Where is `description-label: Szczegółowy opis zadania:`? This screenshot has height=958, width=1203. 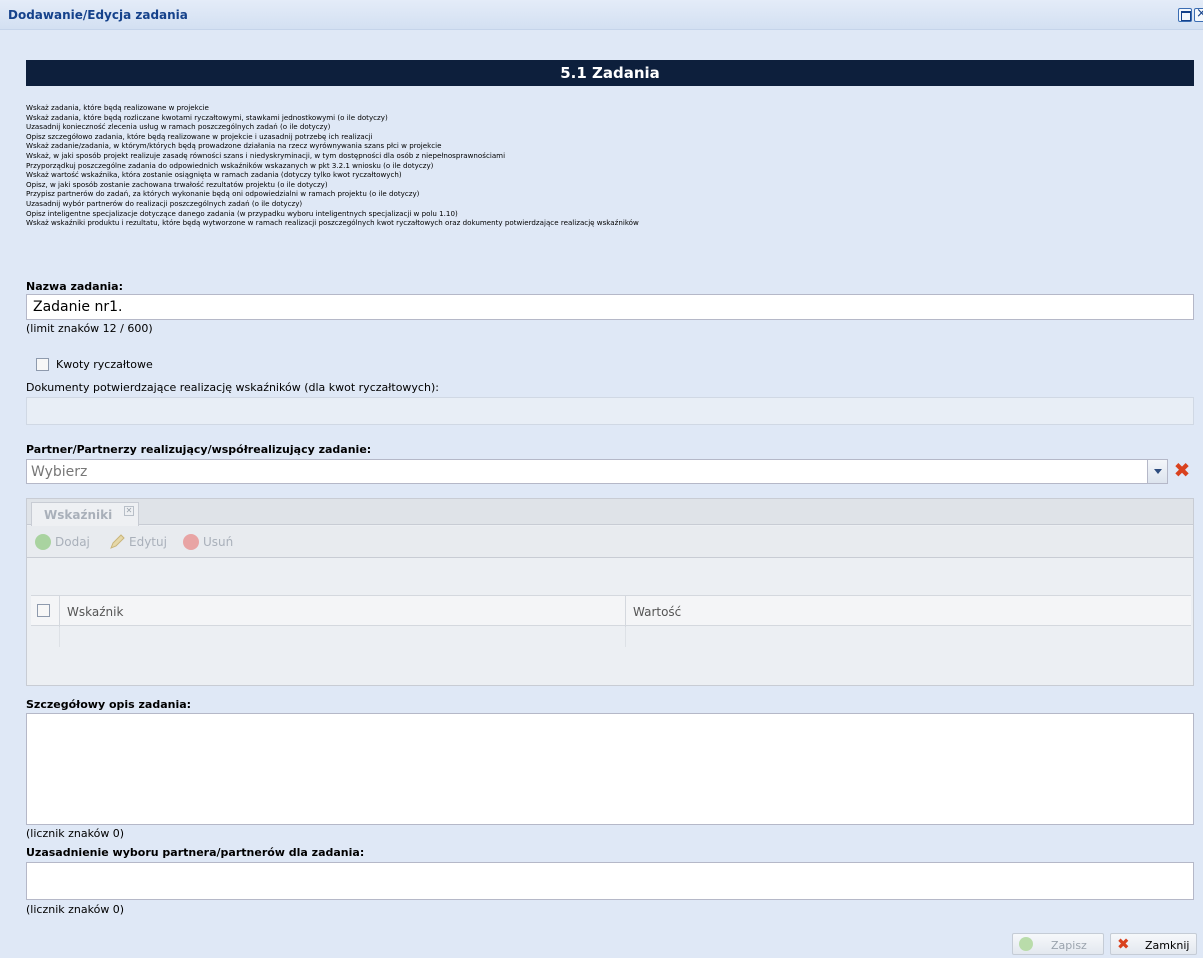
description-label: Szczegółowy opis zadania: is located at coordinates (109, 704).